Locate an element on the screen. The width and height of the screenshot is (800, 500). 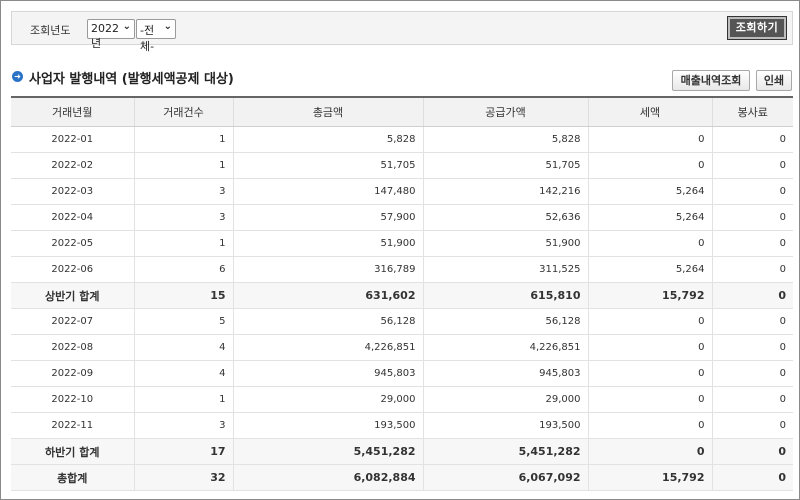
cell-supply: 51,900 is located at coordinates (506, 243).